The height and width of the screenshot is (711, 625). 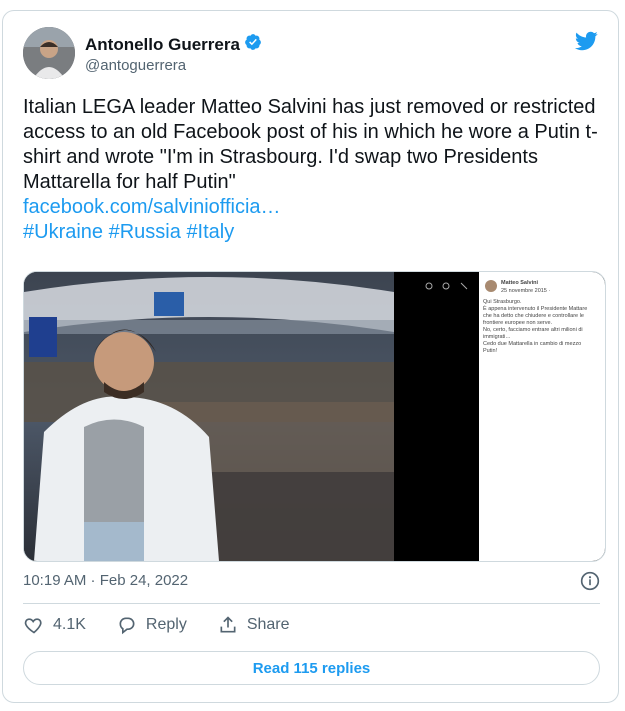 I want to click on fb-line-1: Qui Strasburgo., so click(x=502, y=302).